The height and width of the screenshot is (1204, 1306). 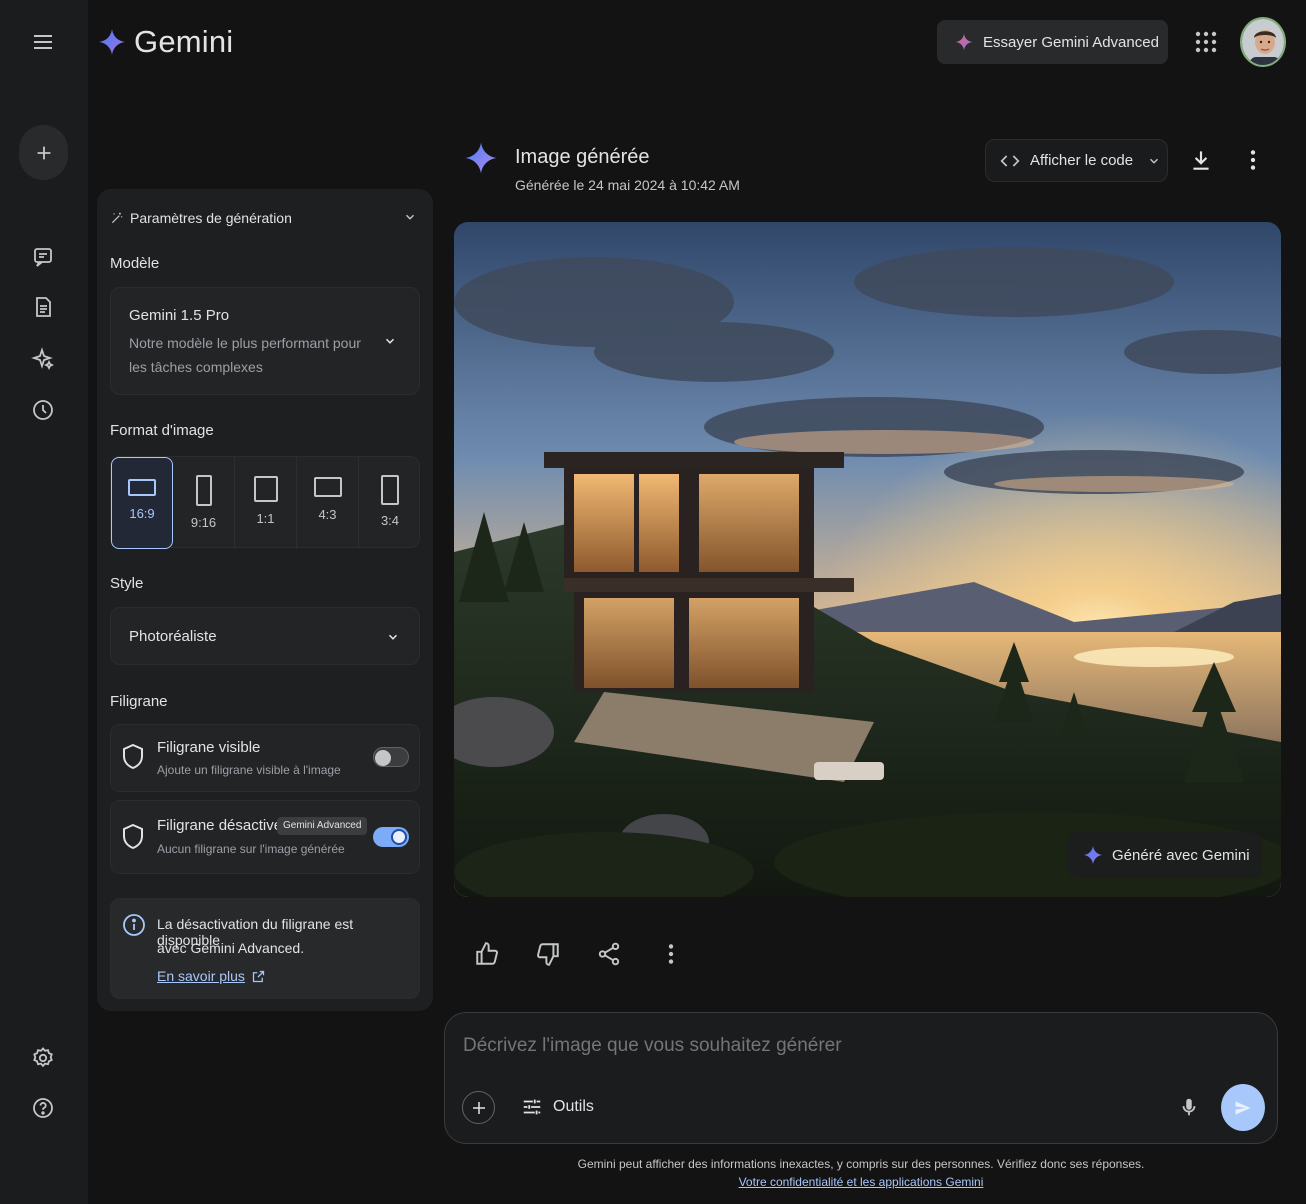 I want to click on format-option-3-4: 3:4, so click(x=390, y=503).